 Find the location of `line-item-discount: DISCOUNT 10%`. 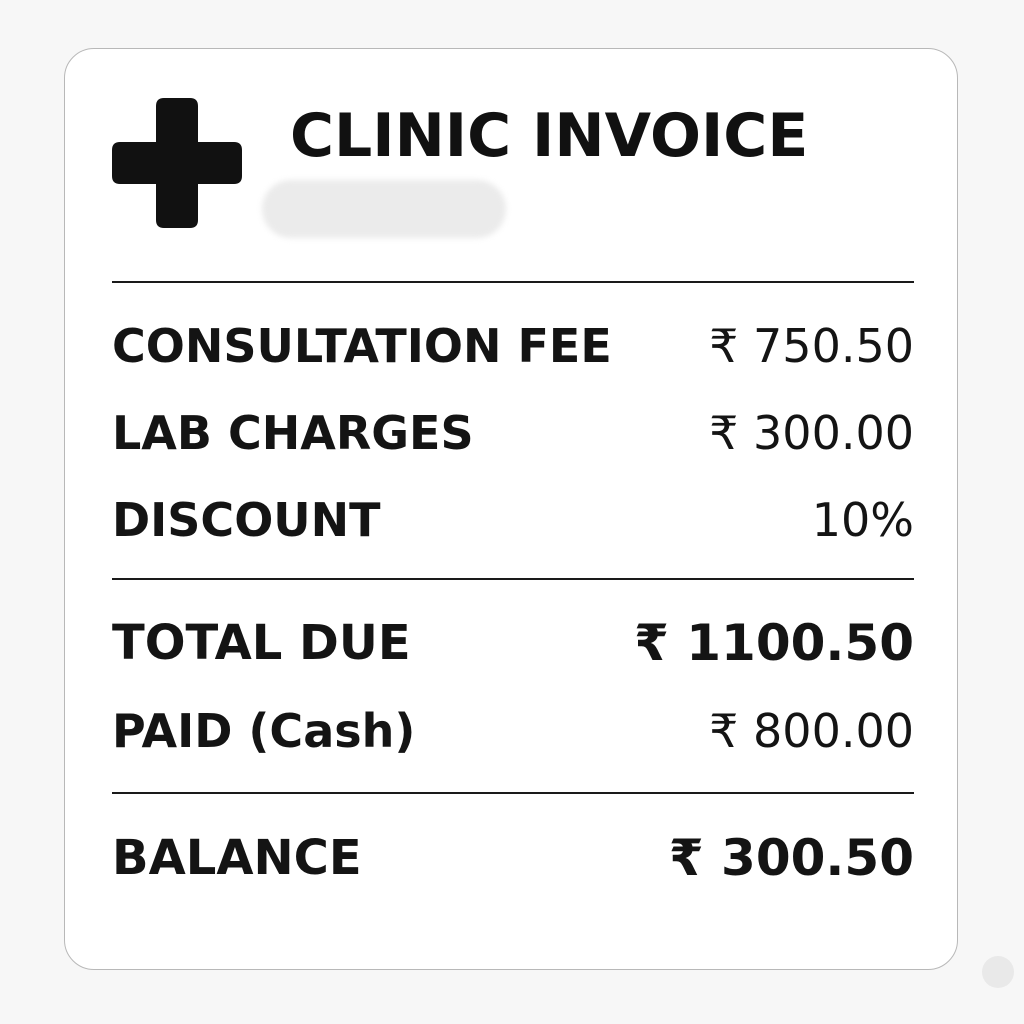

line-item-discount: DISCOUNT 10% is located at coordinates (513, 520).